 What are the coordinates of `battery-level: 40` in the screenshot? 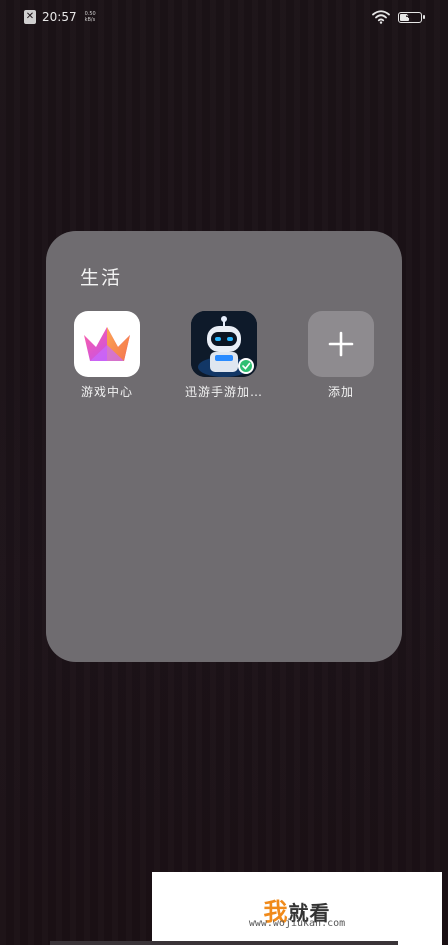 It's located at (410, 16).